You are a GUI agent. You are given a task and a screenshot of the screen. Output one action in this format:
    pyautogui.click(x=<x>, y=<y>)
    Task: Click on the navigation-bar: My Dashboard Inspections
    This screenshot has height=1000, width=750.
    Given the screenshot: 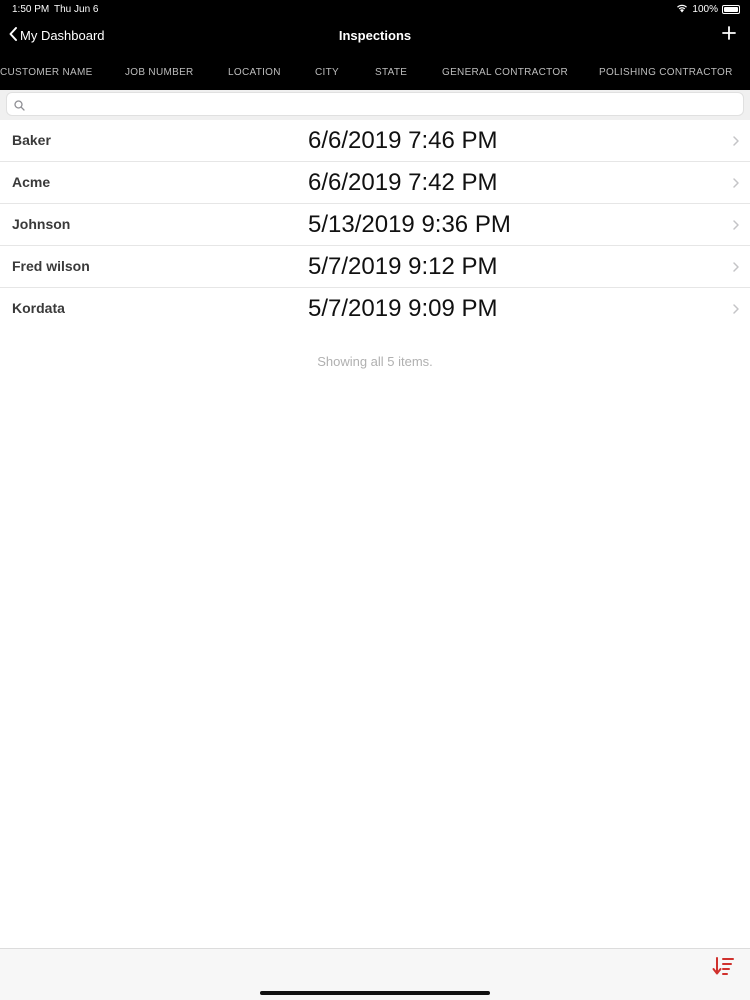 What is the action you would take?
    pyautogui.click(x=375, y=36)
    